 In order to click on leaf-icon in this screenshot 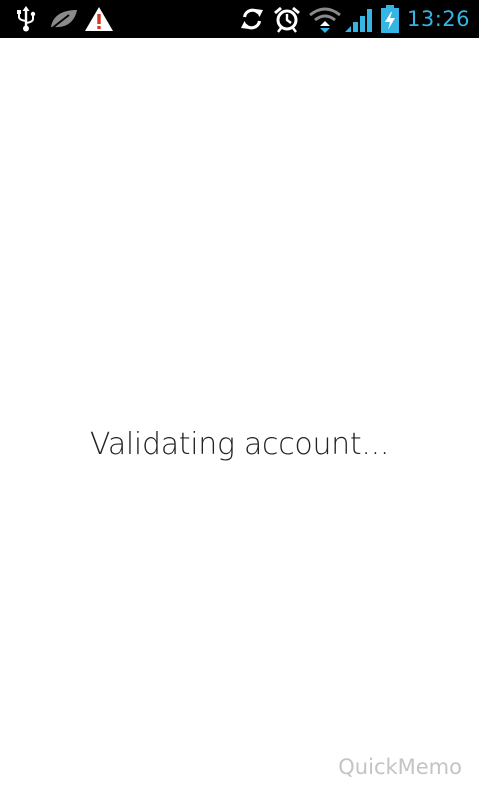, I will do `click(64, 19)`.